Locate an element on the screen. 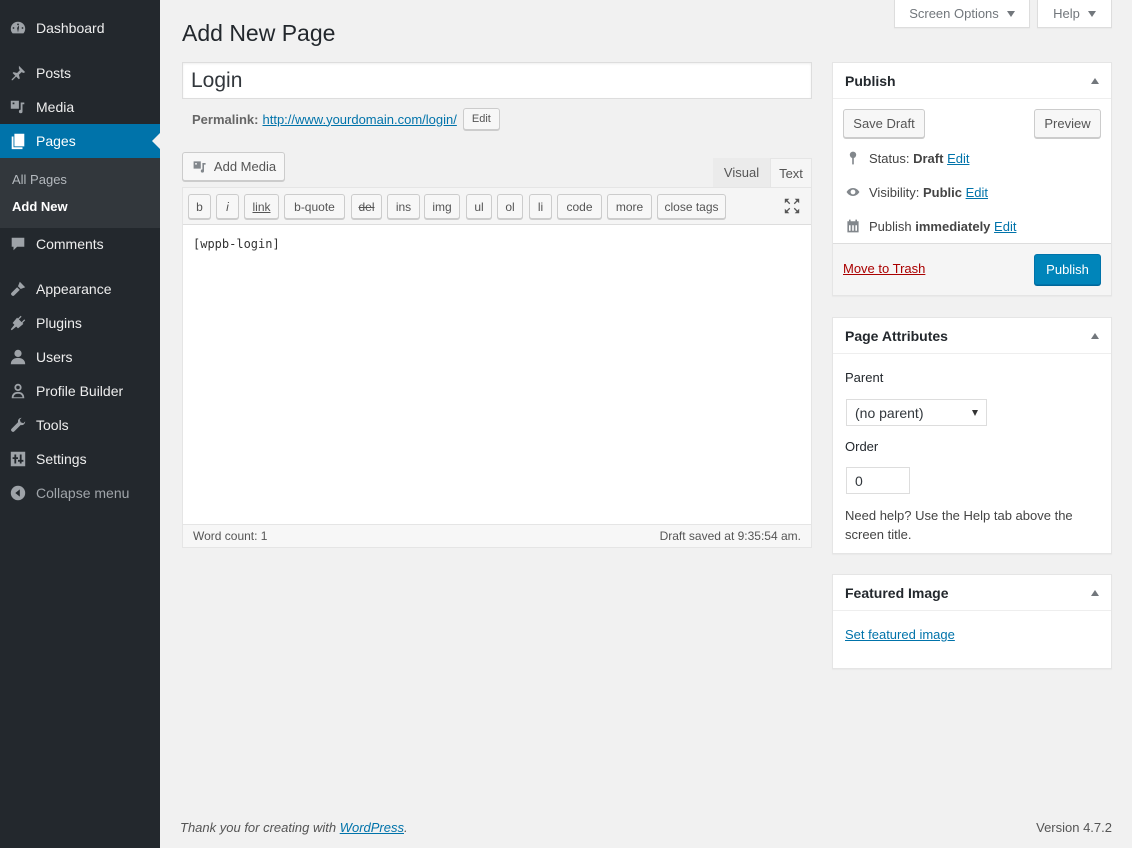 The width and height of the screenshot is (1132, 848). tab-visual: Visual is located at coordinates (741, 172).